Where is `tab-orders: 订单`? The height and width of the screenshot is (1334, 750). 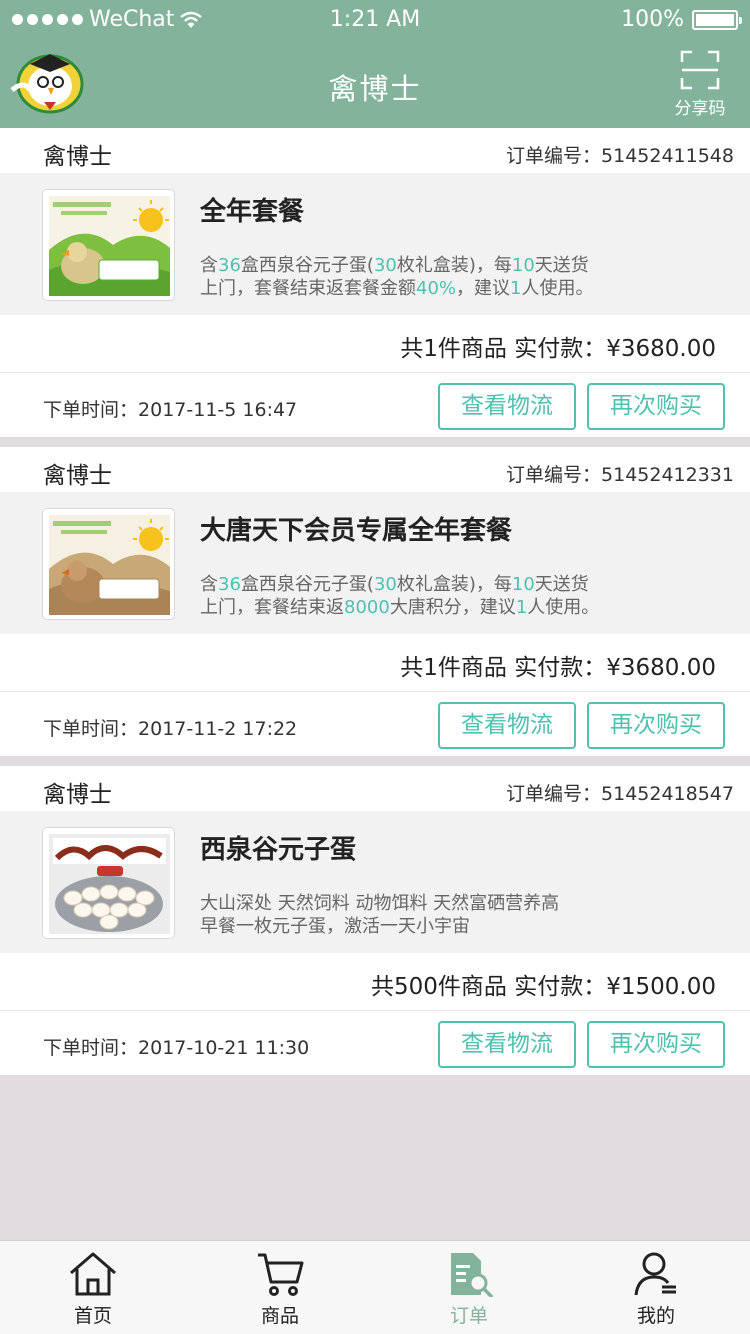 tab-orders: 订单 is located at coordinates (469, 1289).